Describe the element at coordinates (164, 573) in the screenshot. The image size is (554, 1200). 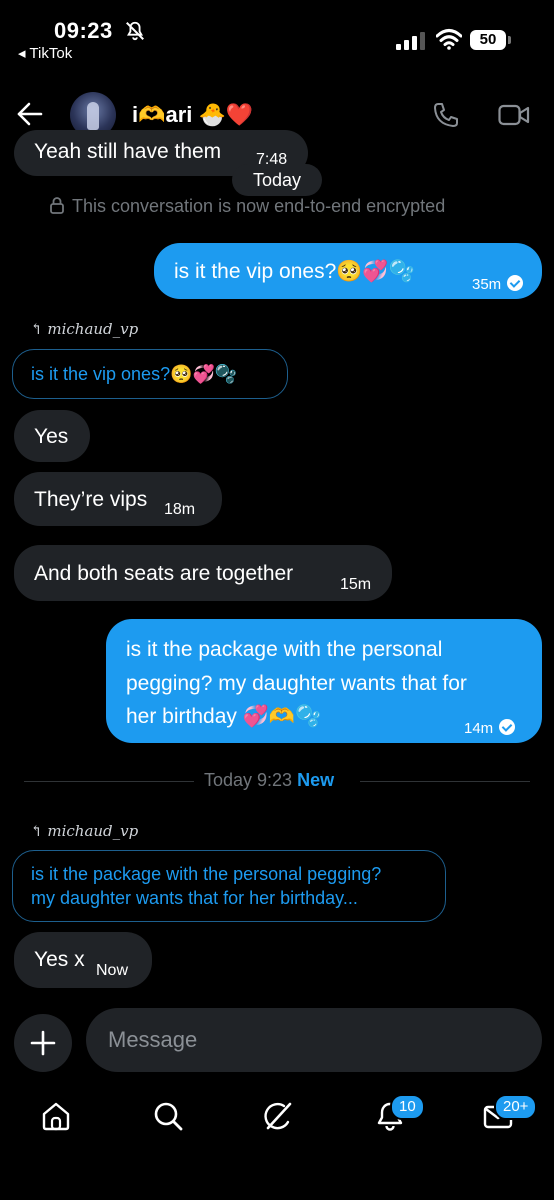
I see `message-text: And both seats are together` at that location.